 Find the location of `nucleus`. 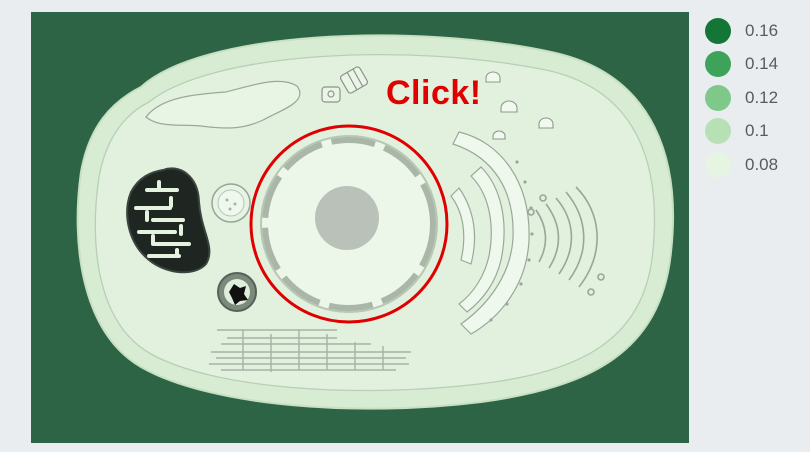

nucleus is located at coordinates (349, 224).